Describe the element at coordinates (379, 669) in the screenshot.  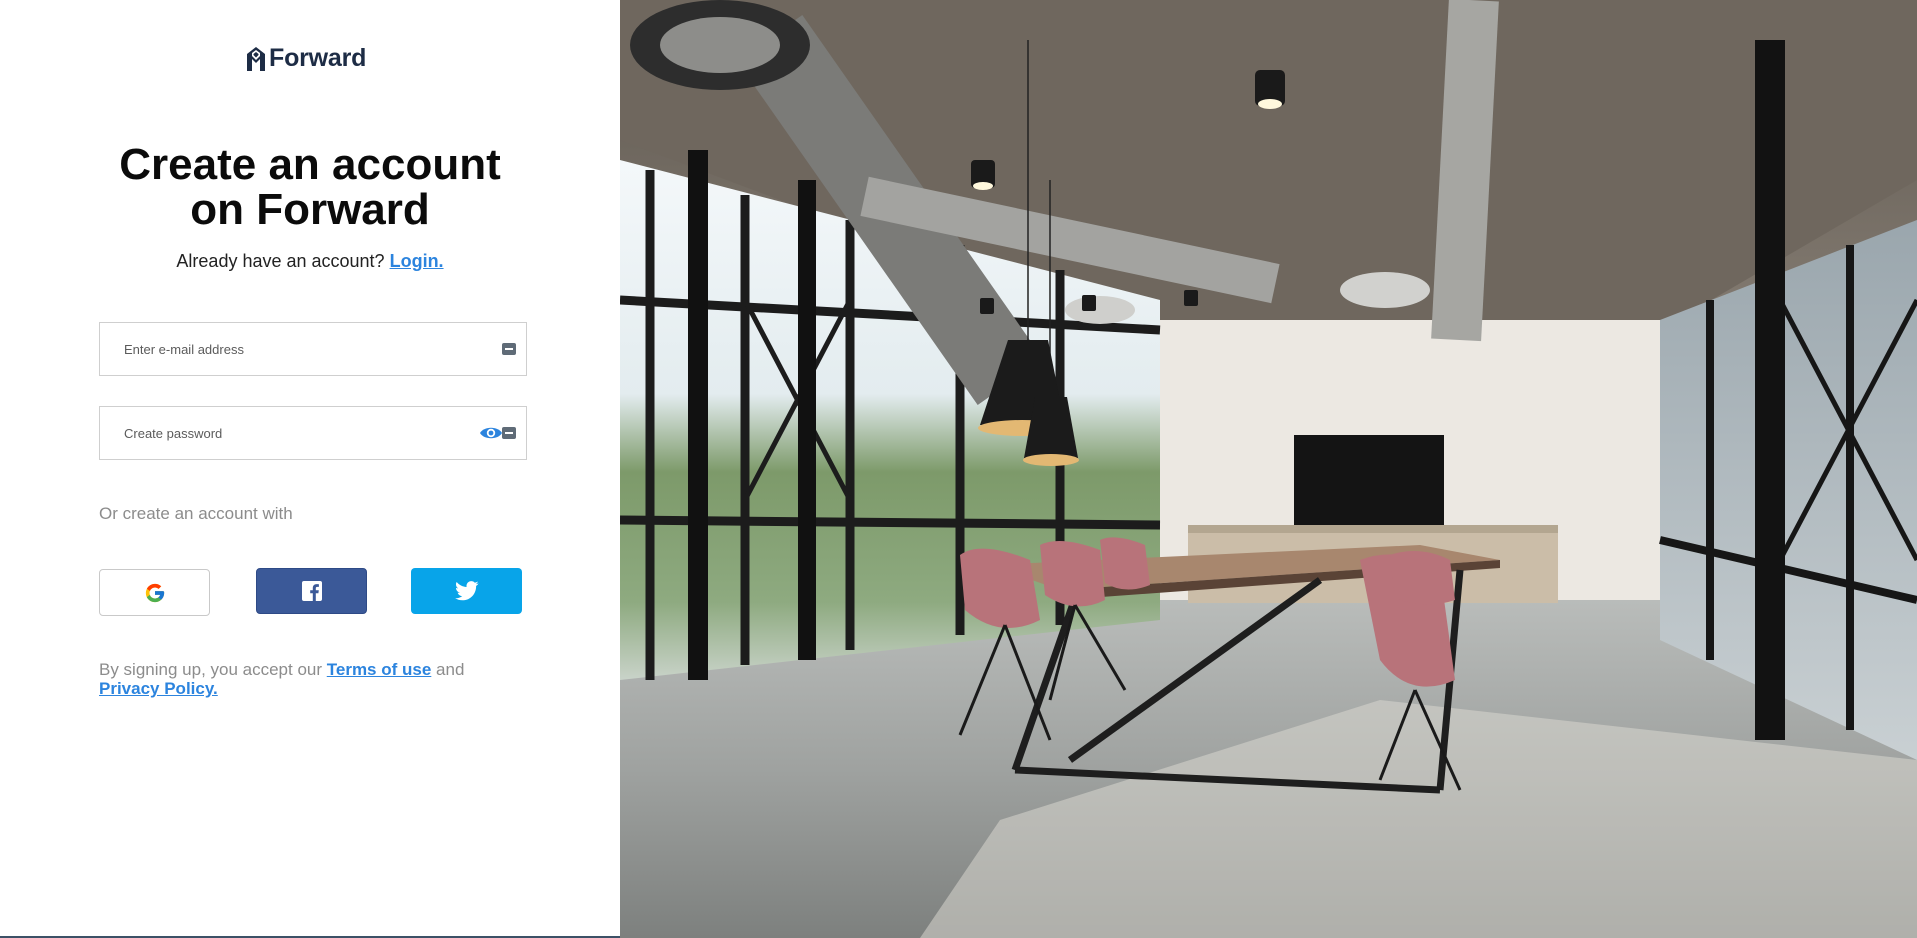
I see `terms-of-use-link: Terms of use` at that location.